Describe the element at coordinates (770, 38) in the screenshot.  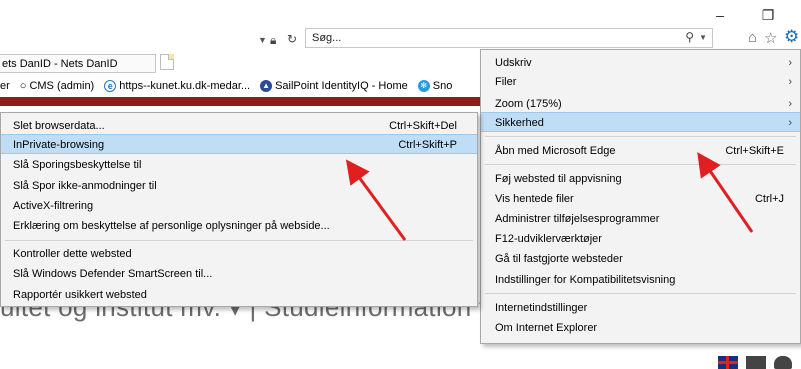
I see `star-icon: ☆` at that location.